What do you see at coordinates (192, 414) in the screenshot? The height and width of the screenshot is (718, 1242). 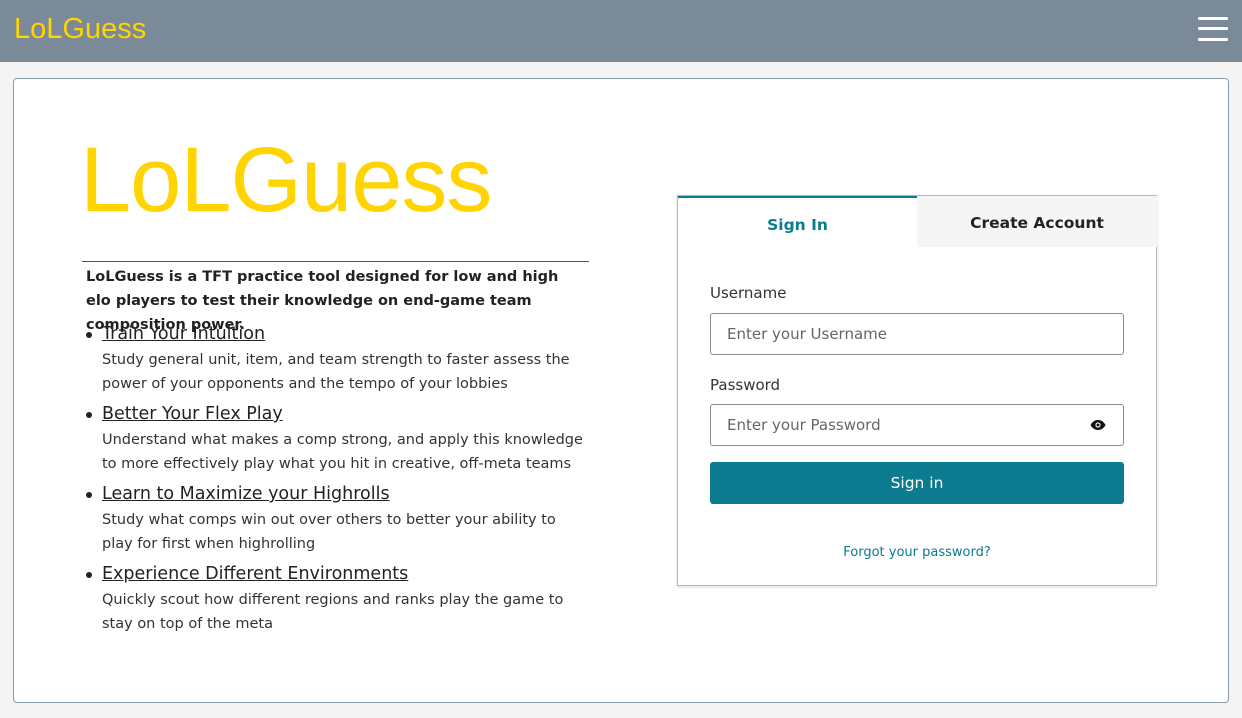 I see `feature-title-link: Better Your Flex Play` at bounding box center [192, 414].